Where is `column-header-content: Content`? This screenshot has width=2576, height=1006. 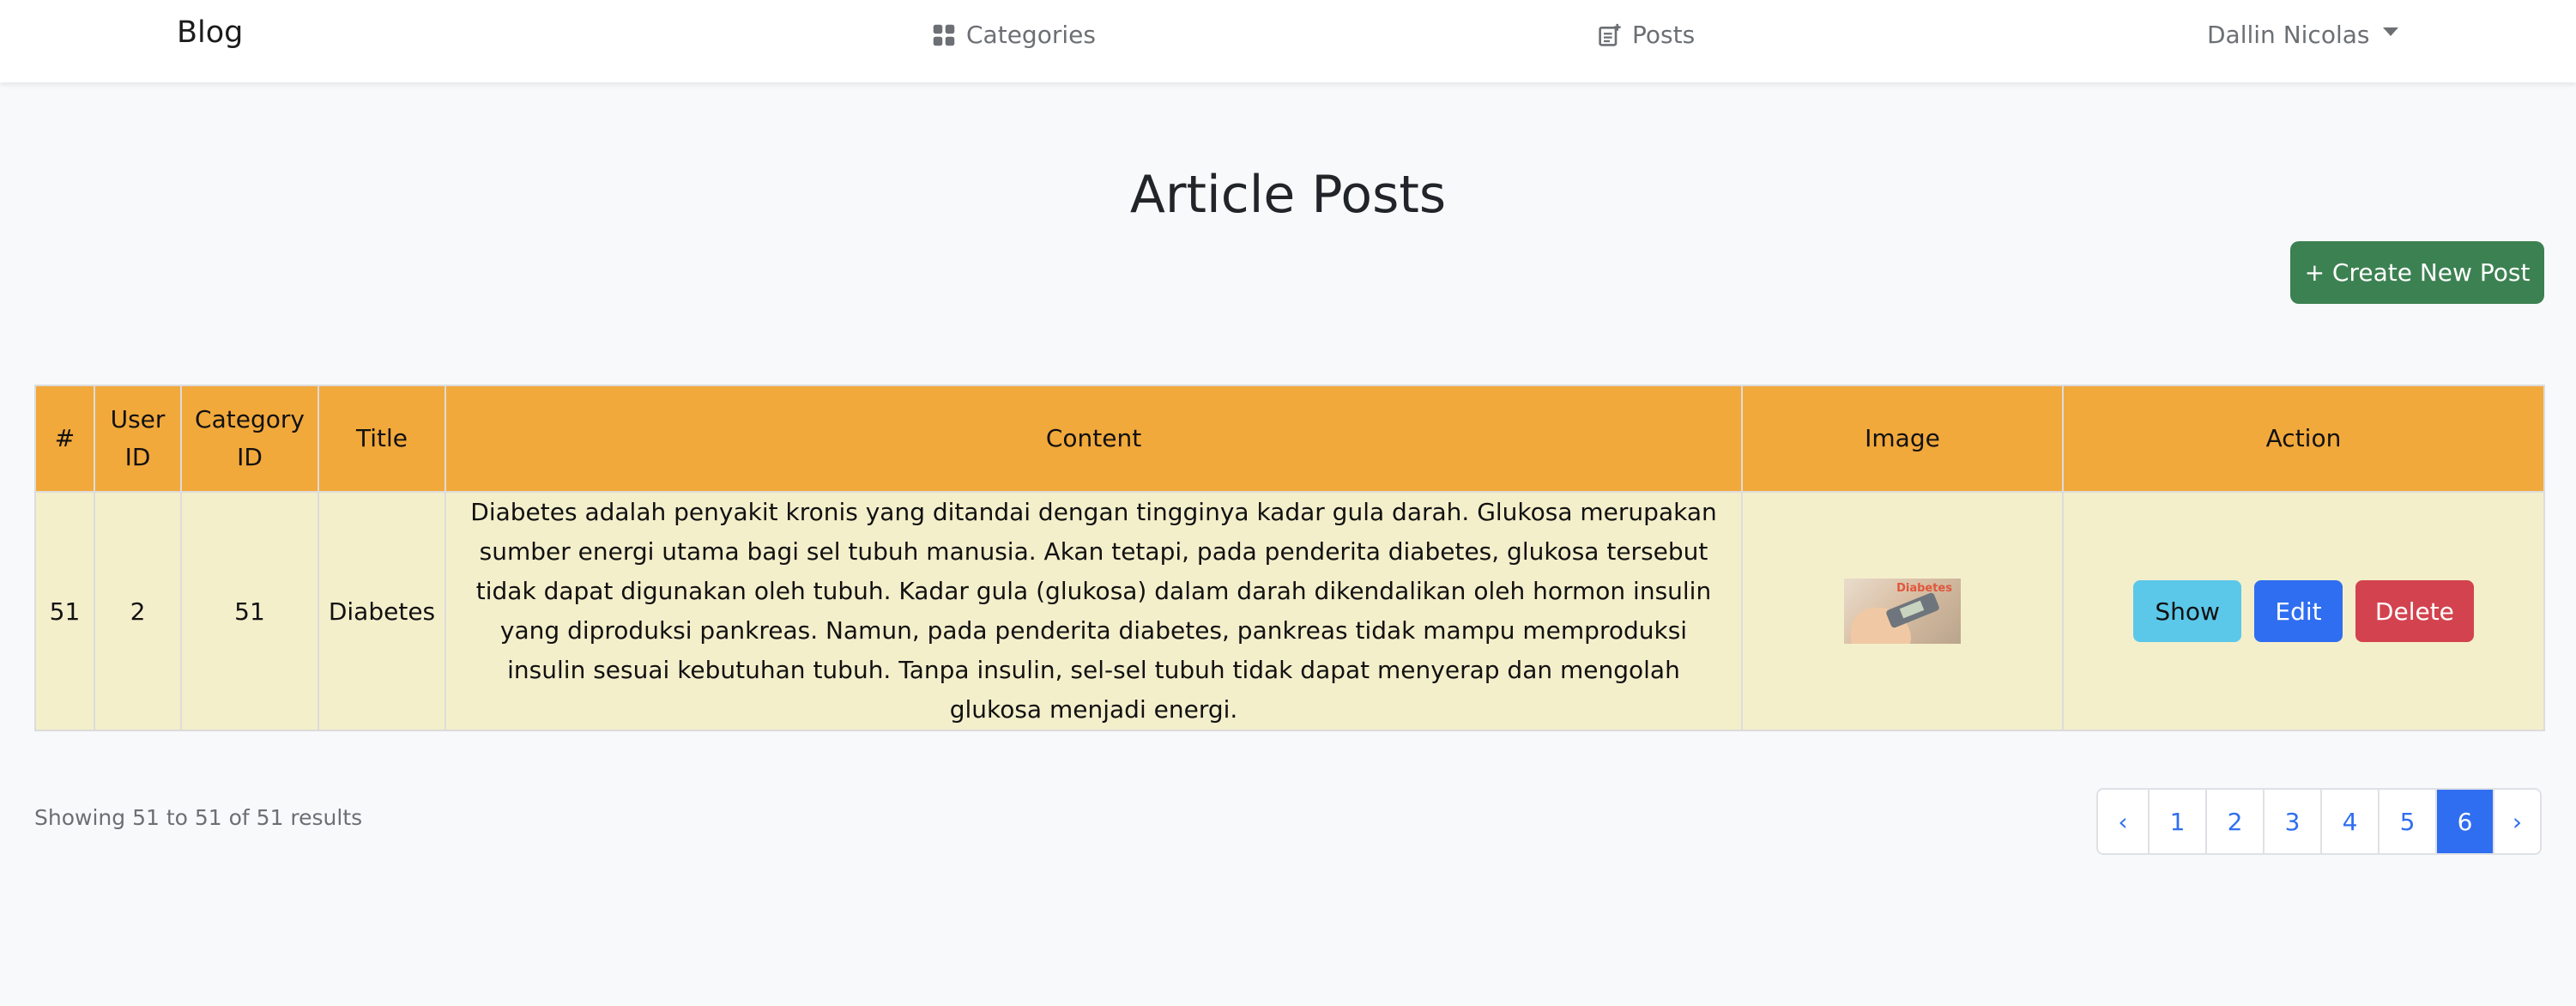 column-header-content: Content is located at coordinates (1093, 439).